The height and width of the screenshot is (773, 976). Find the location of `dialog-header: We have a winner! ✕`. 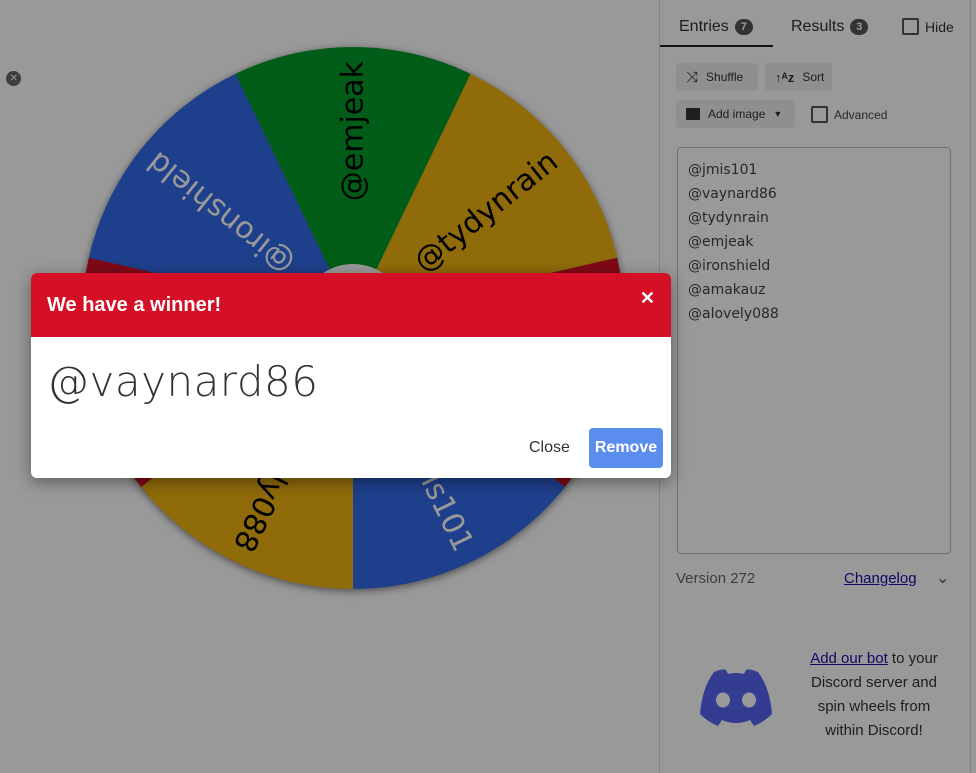

dialog-header: We have a winner! ✕ is located at coordinates (351, 305).